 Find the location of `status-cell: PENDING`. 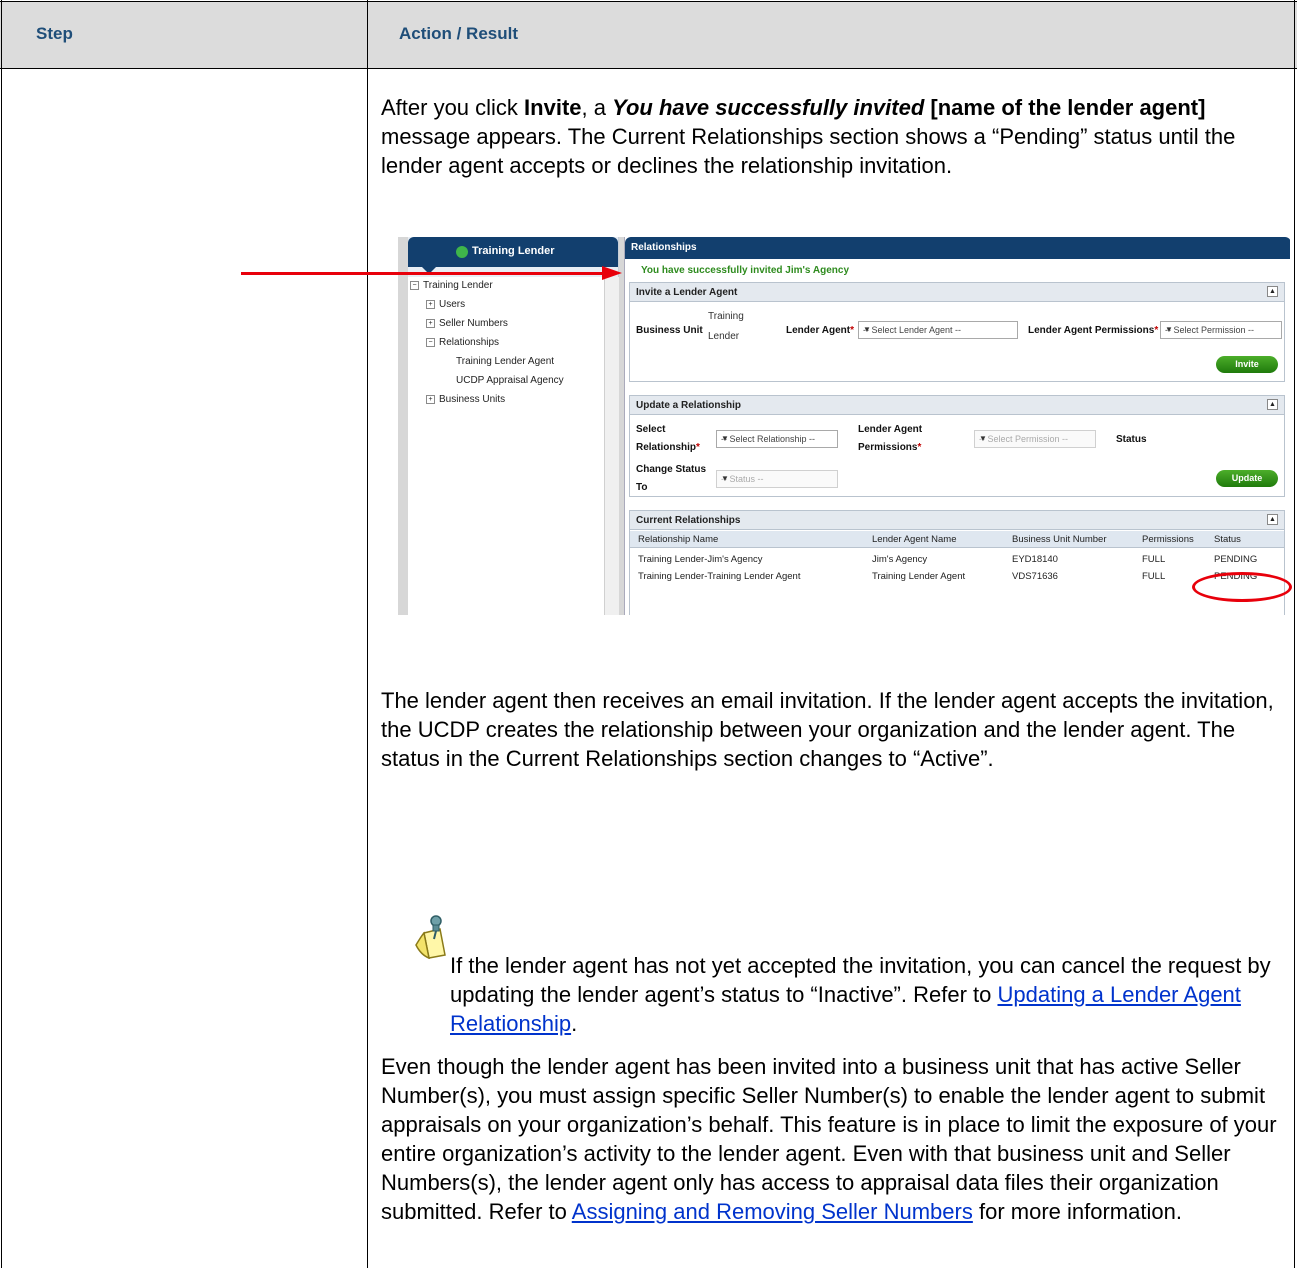

status-cell: PENDING is located at coordinates (1236, 559).